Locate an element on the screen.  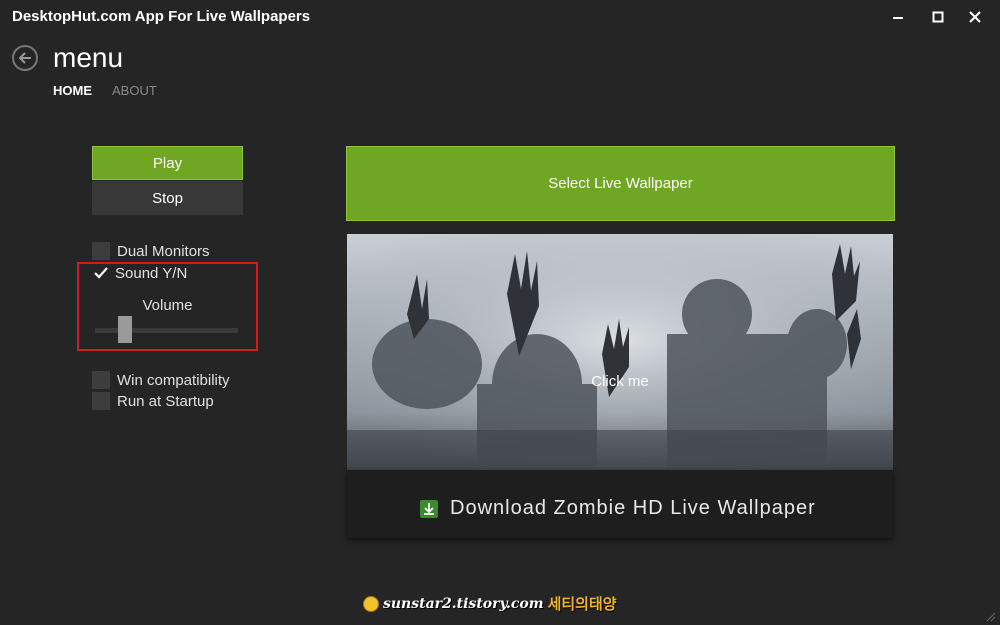
watermark-korean: 세티의태양 is located at coordinates (582, 604).